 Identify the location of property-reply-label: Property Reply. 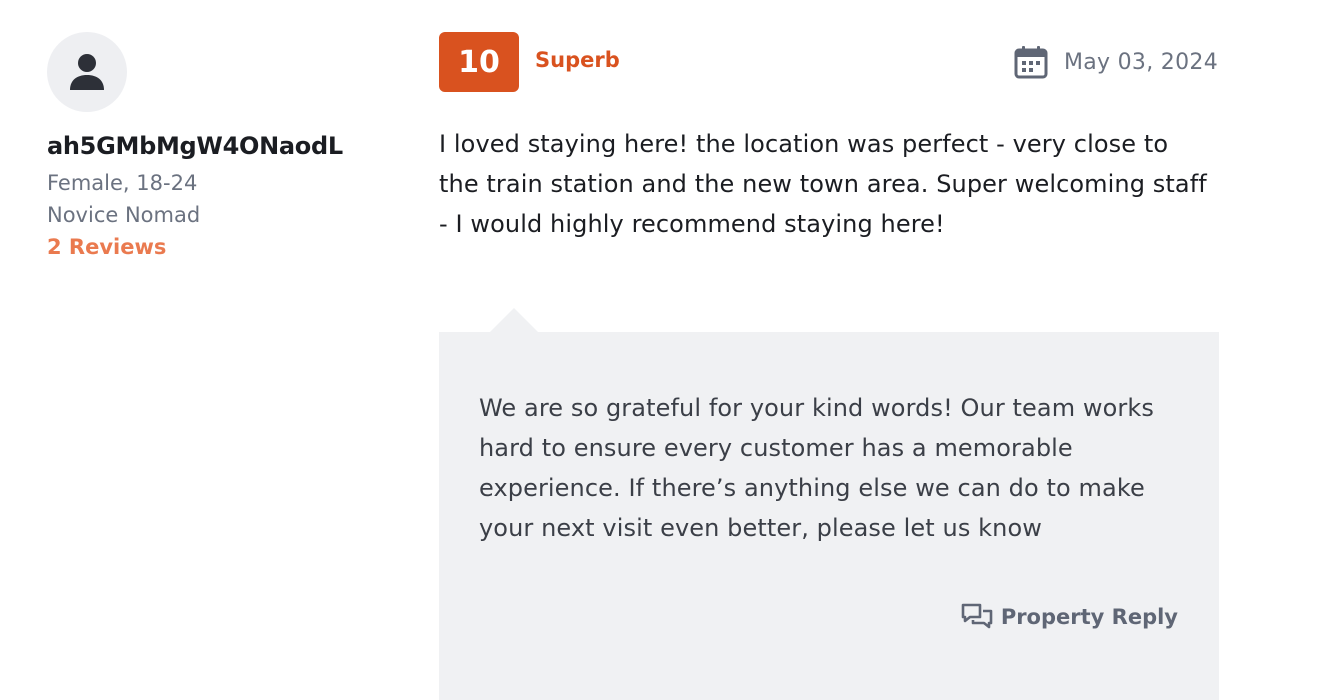
(1069, 617).